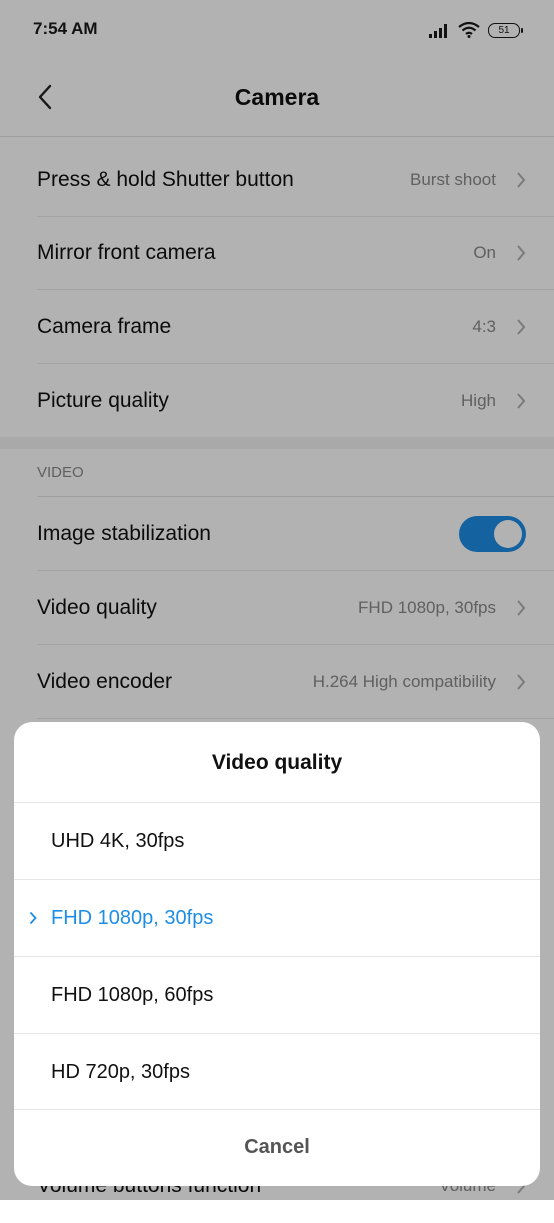 The height and width of the screenshot is (1223, 554). What do you see at coordinates (277, 1147) in the screenshot?
I see `cancel-button: Cancel` at bounding box center [277, 1147].